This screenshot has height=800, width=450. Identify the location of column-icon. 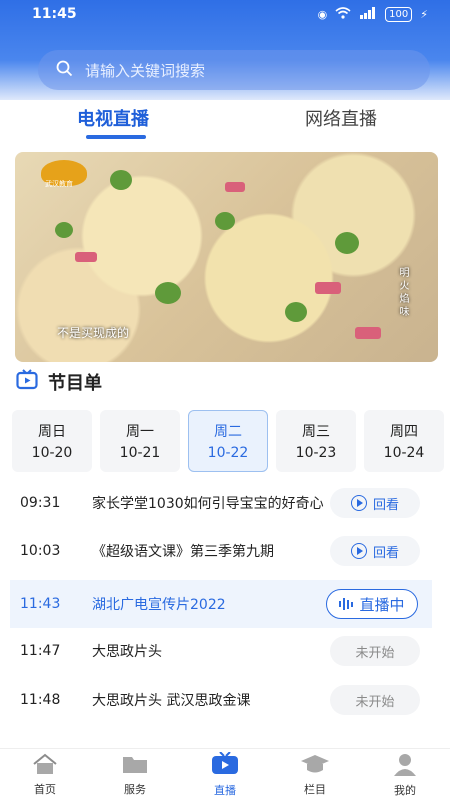
(315, 765).